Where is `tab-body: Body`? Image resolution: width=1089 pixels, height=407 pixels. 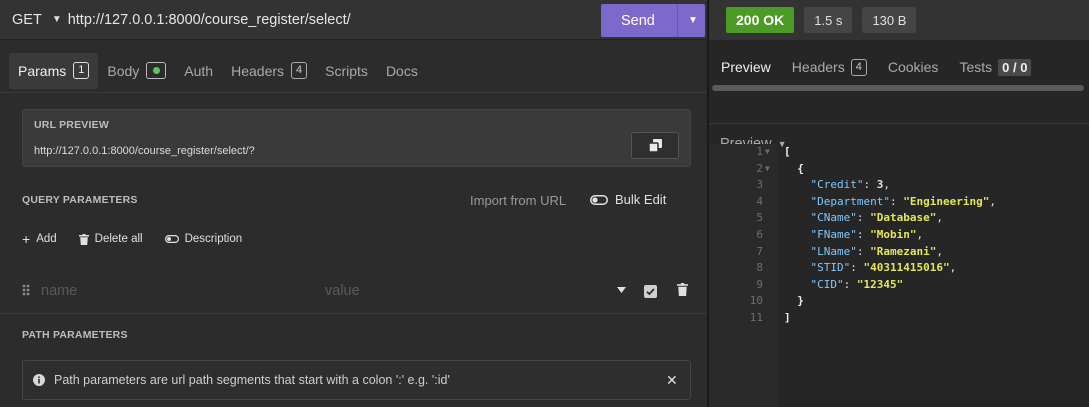
tab-body: Body is located at coordinates (136, 71).